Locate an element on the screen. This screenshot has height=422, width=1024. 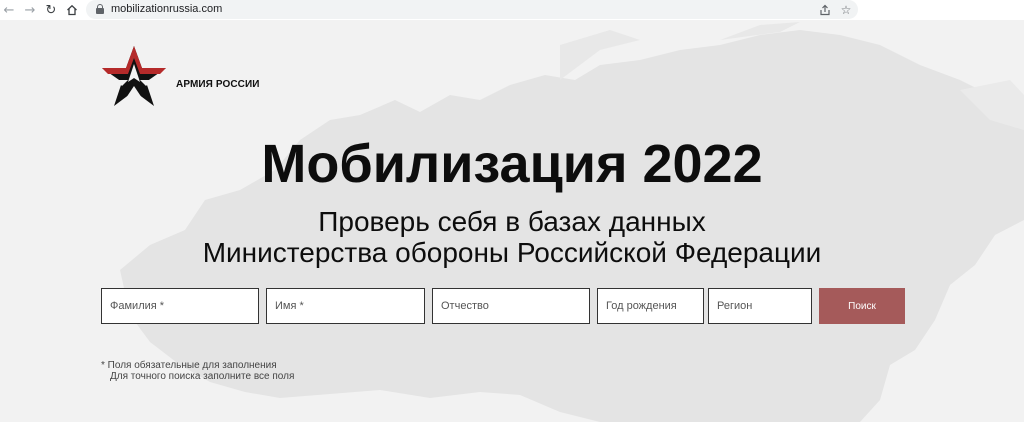
logo-text: АРМИЯ РОССИИ is located at coordinates (218, 84).